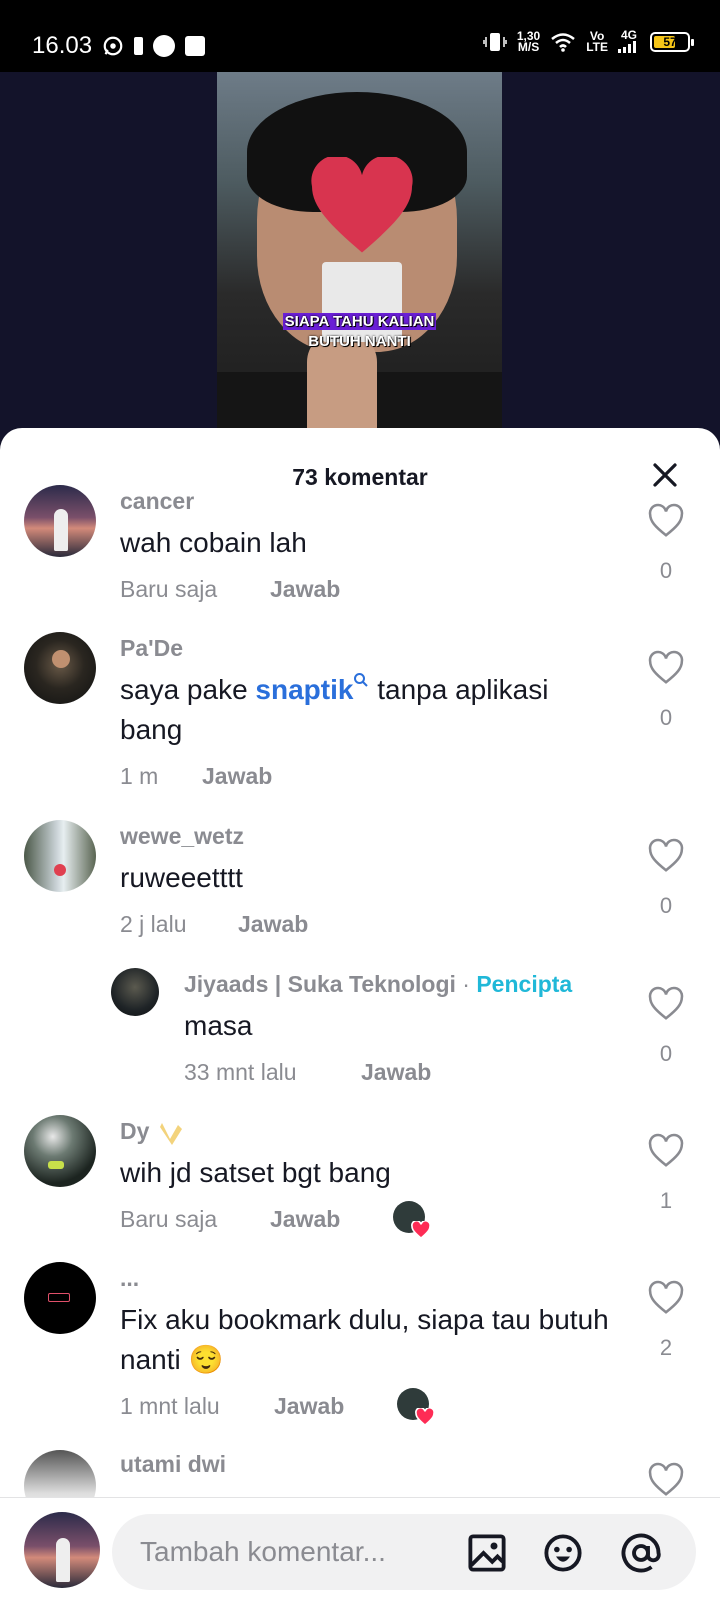 Image resolution: width=720 pixels, height=1600 pixels. Describe the element at coordinates (360, 550) in the screenshot. I see `comment-item: cancer wah cobain lah Baru saja Jawab 0` at that location.